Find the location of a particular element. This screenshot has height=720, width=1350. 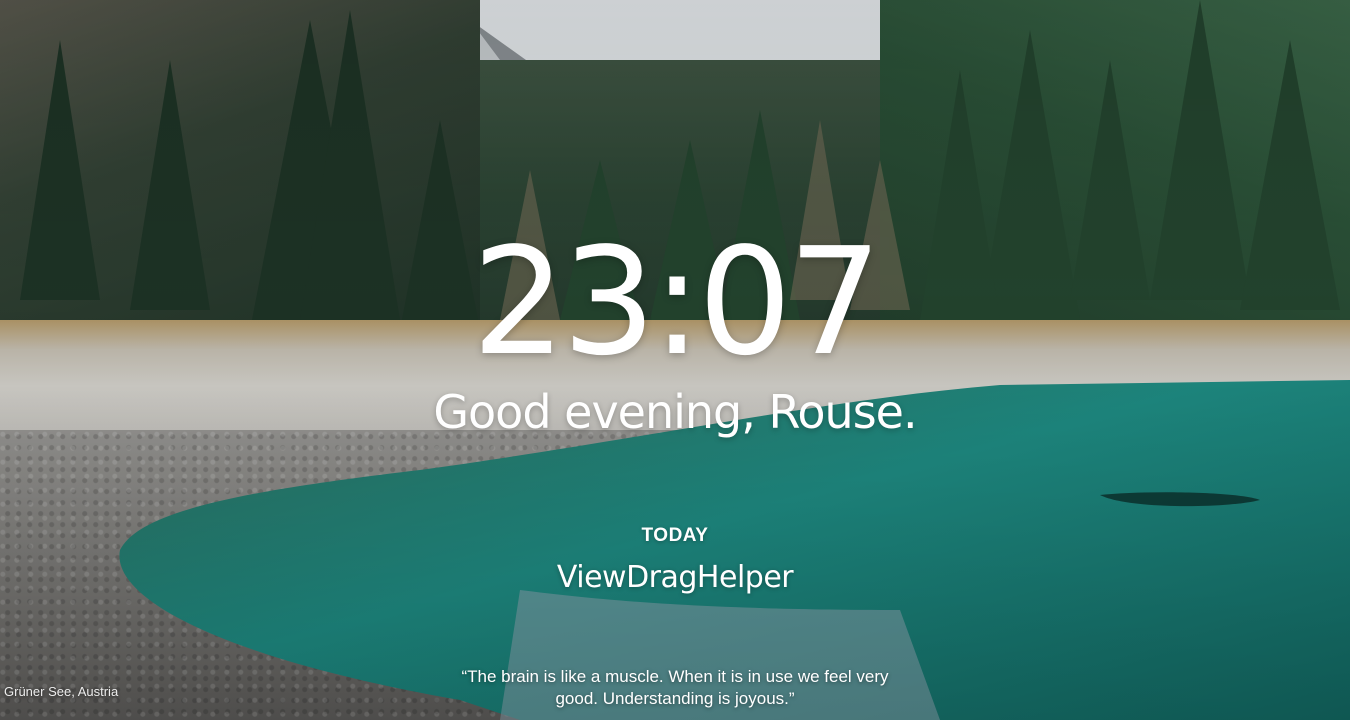

focus-item: ViewDragHelper is located at coordinates (675, 578).